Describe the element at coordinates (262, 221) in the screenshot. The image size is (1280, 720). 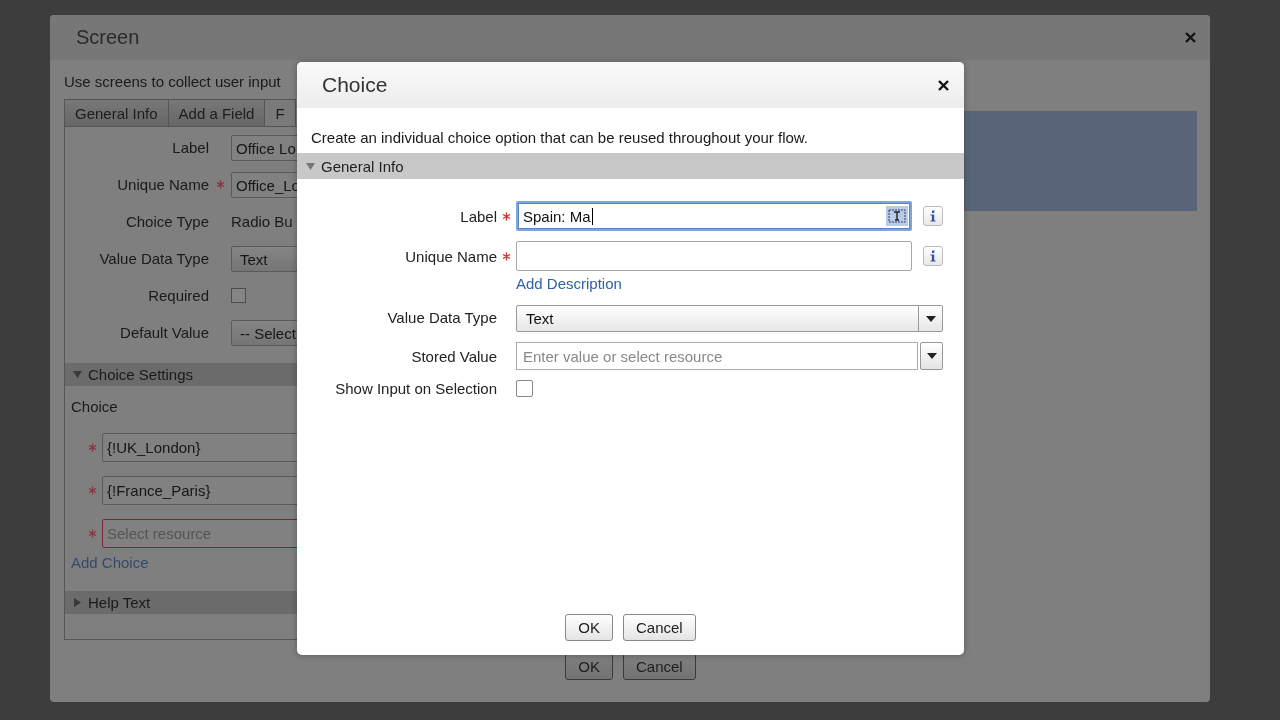
I see `field-value: Radio Bu` at that location.